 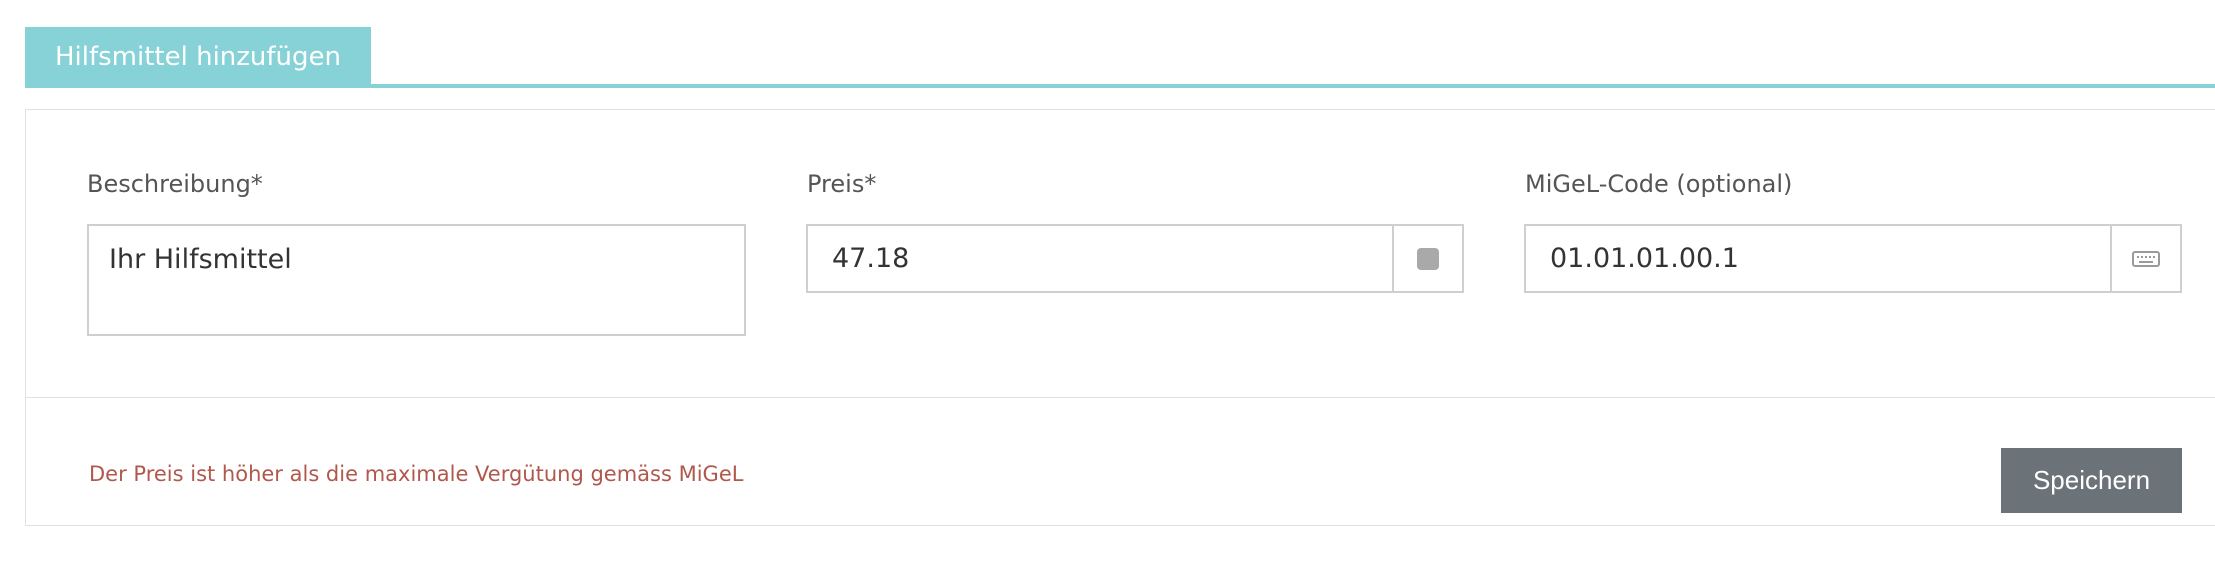 I want to click on preis-label: Preis*, so click(x=842, y=184).